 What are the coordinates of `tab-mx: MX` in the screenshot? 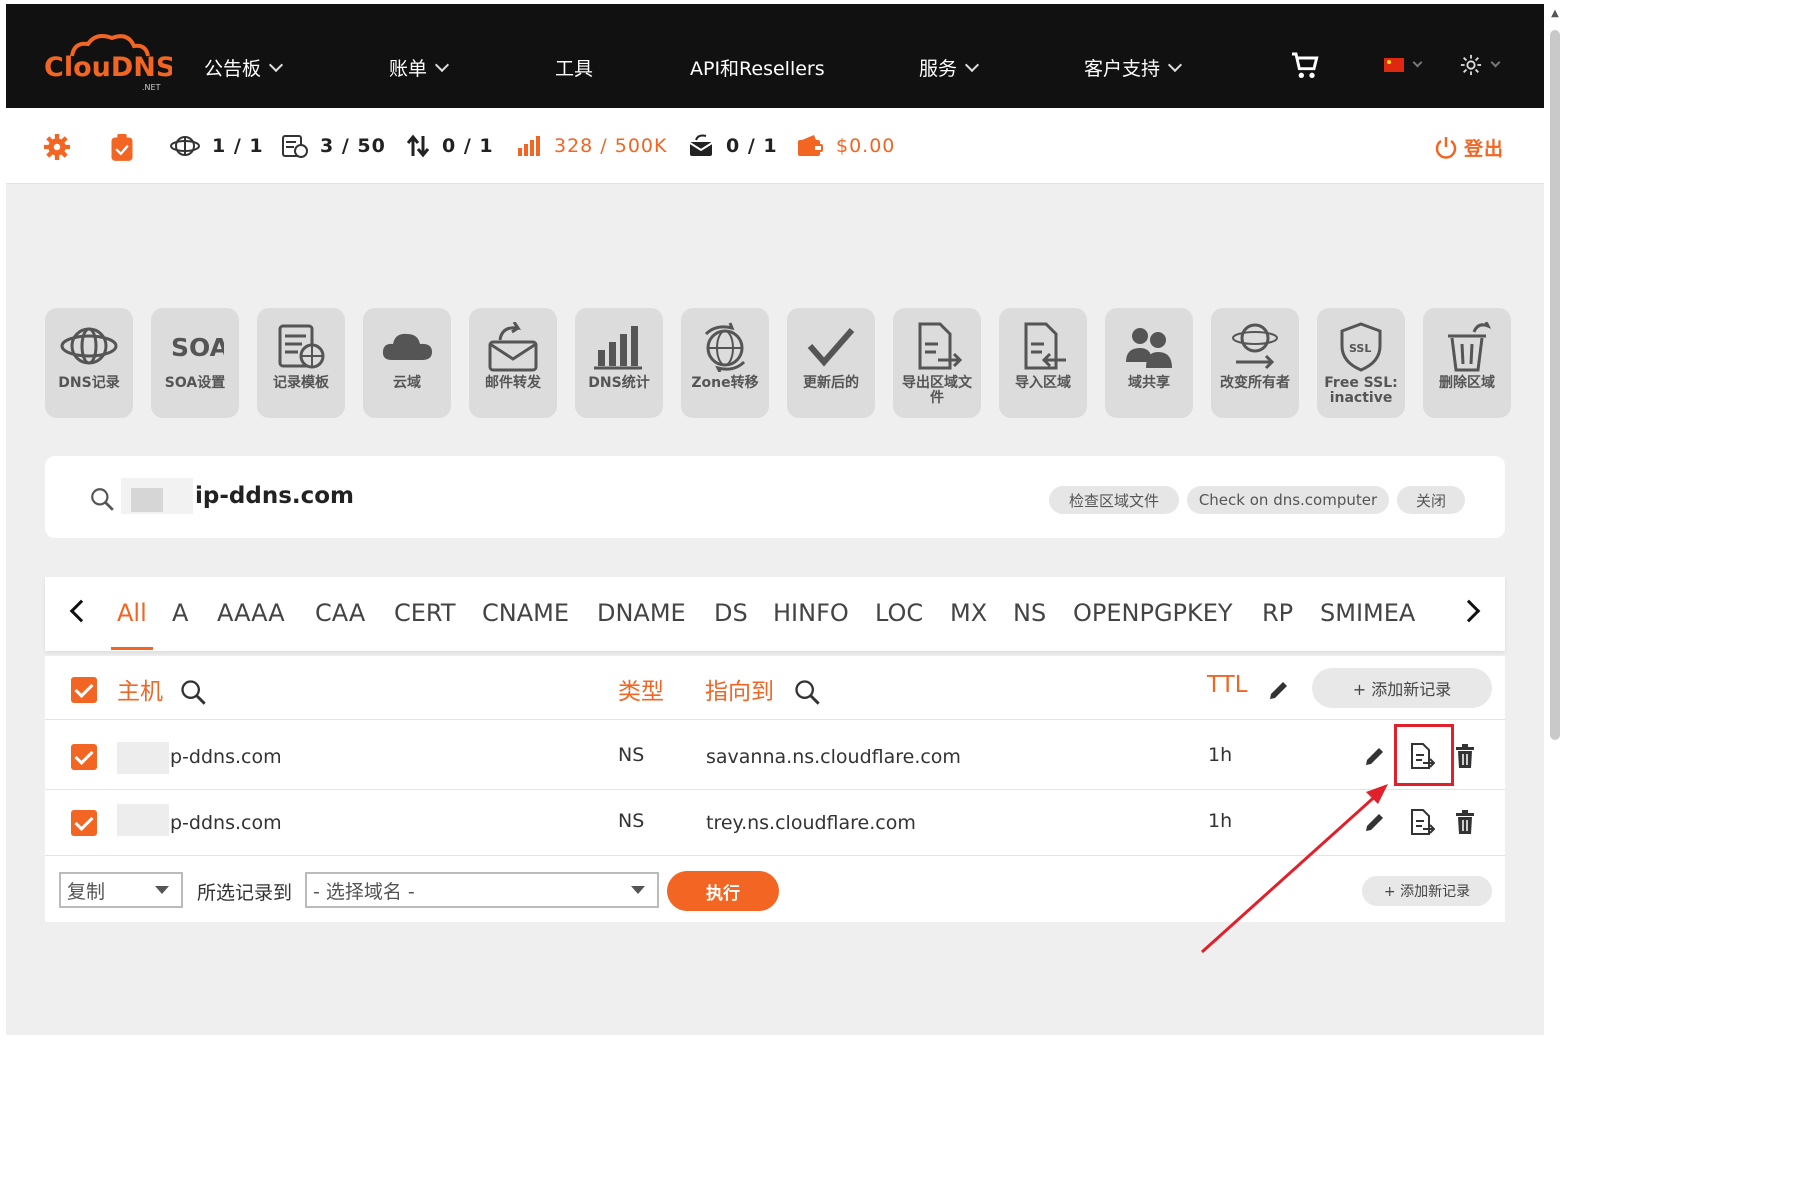 It's located at (968, 613).